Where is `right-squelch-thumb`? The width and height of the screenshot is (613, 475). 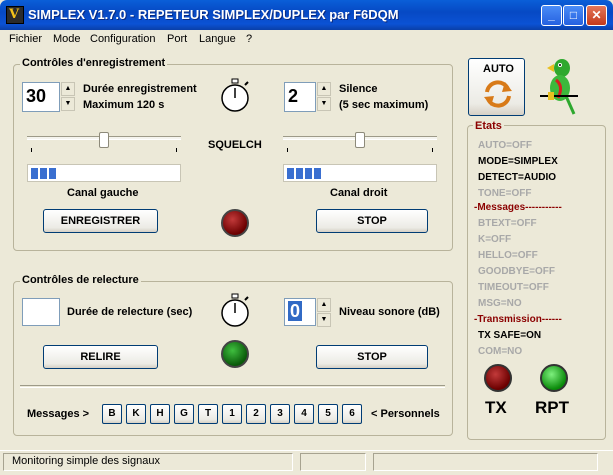 right-squelch-thumb is located at coordinates (360, 140).